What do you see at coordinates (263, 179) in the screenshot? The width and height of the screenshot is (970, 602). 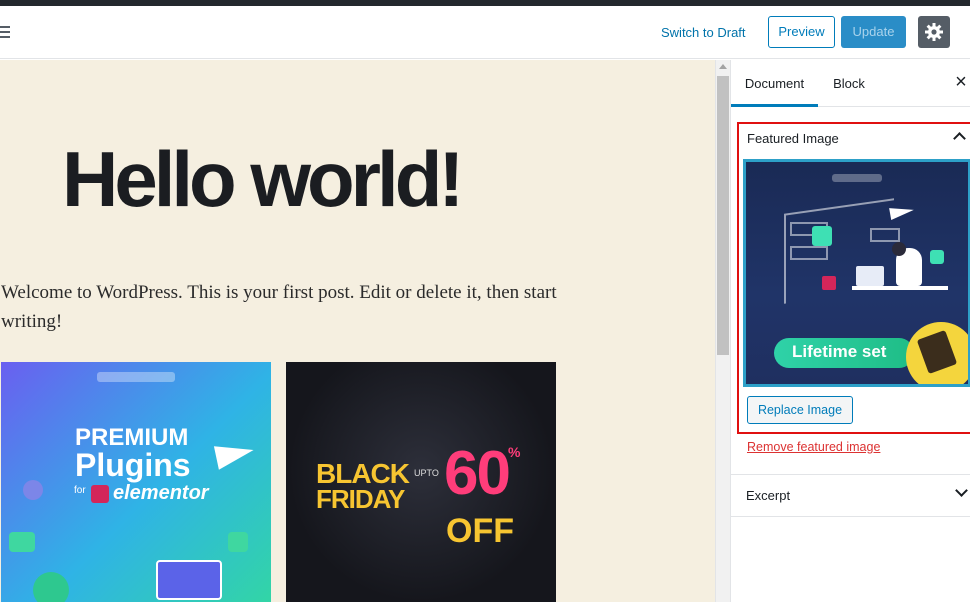 I see `post-title: Hello world!` at bounding box center [263, 179].